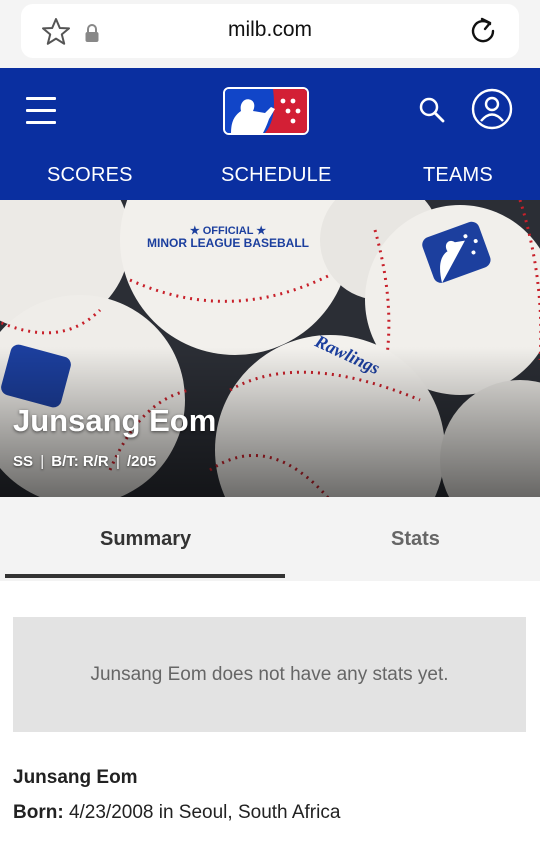 The height and width of the screenshot is (848, 540). I want to click on bio-name: Junsang Eom, so click(75, 777).